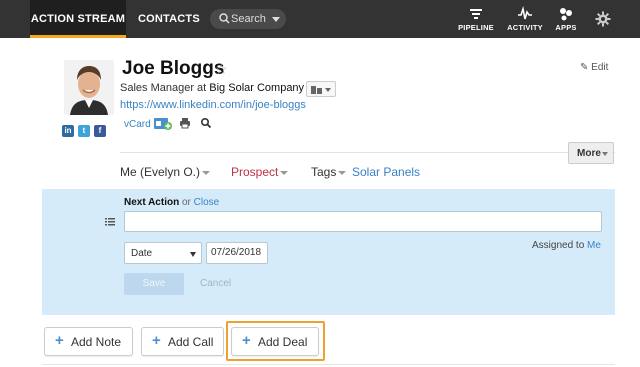 This screenshot has width=640, height=367. What do you see at coordinates (525, 13) in the screenshot?
I see `pulse-icon` at bounding box center [525, 13].